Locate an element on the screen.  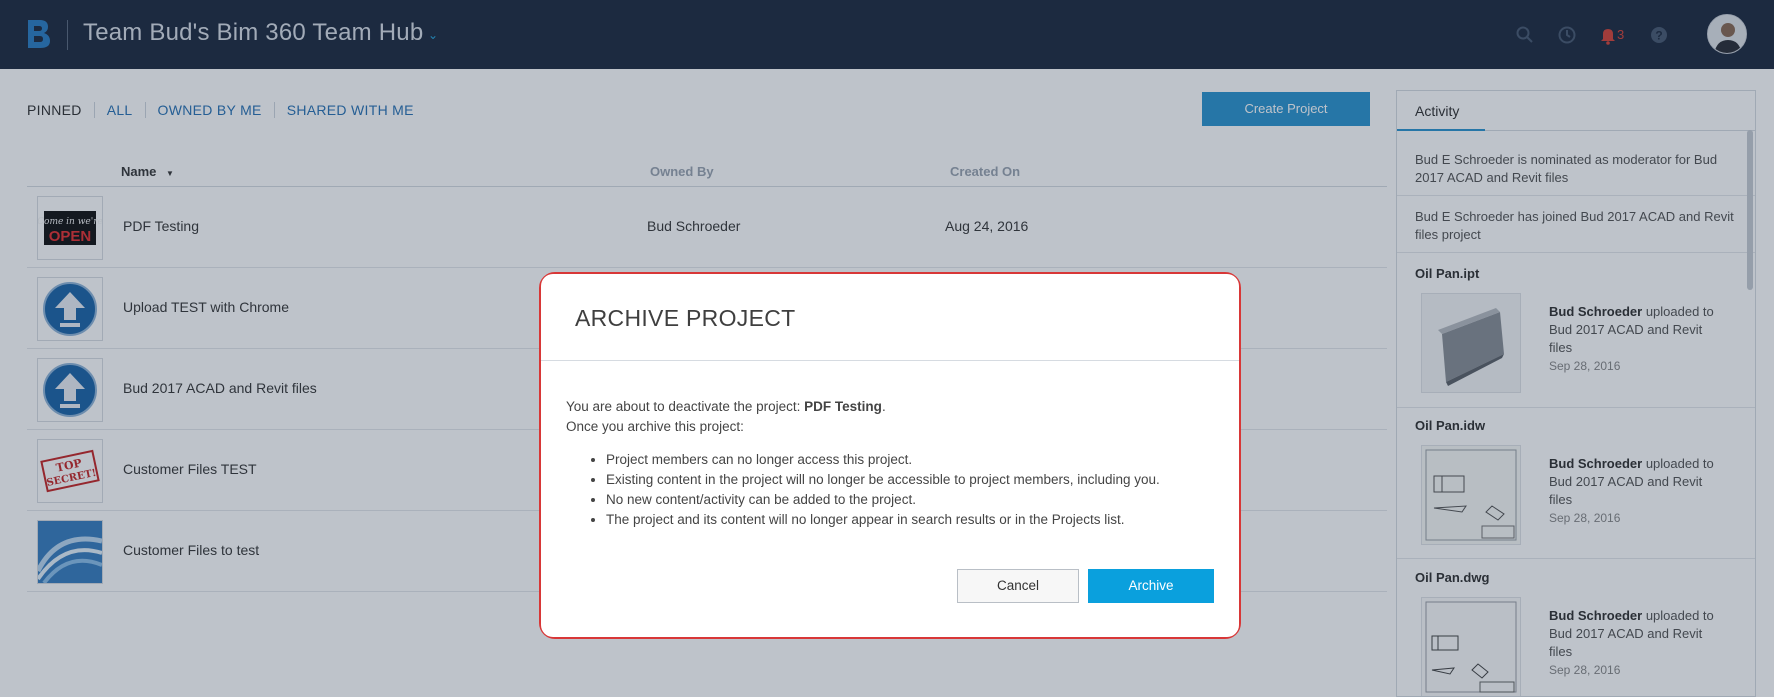
cancel-button: Cancel is located at coordinates (1018, 586).